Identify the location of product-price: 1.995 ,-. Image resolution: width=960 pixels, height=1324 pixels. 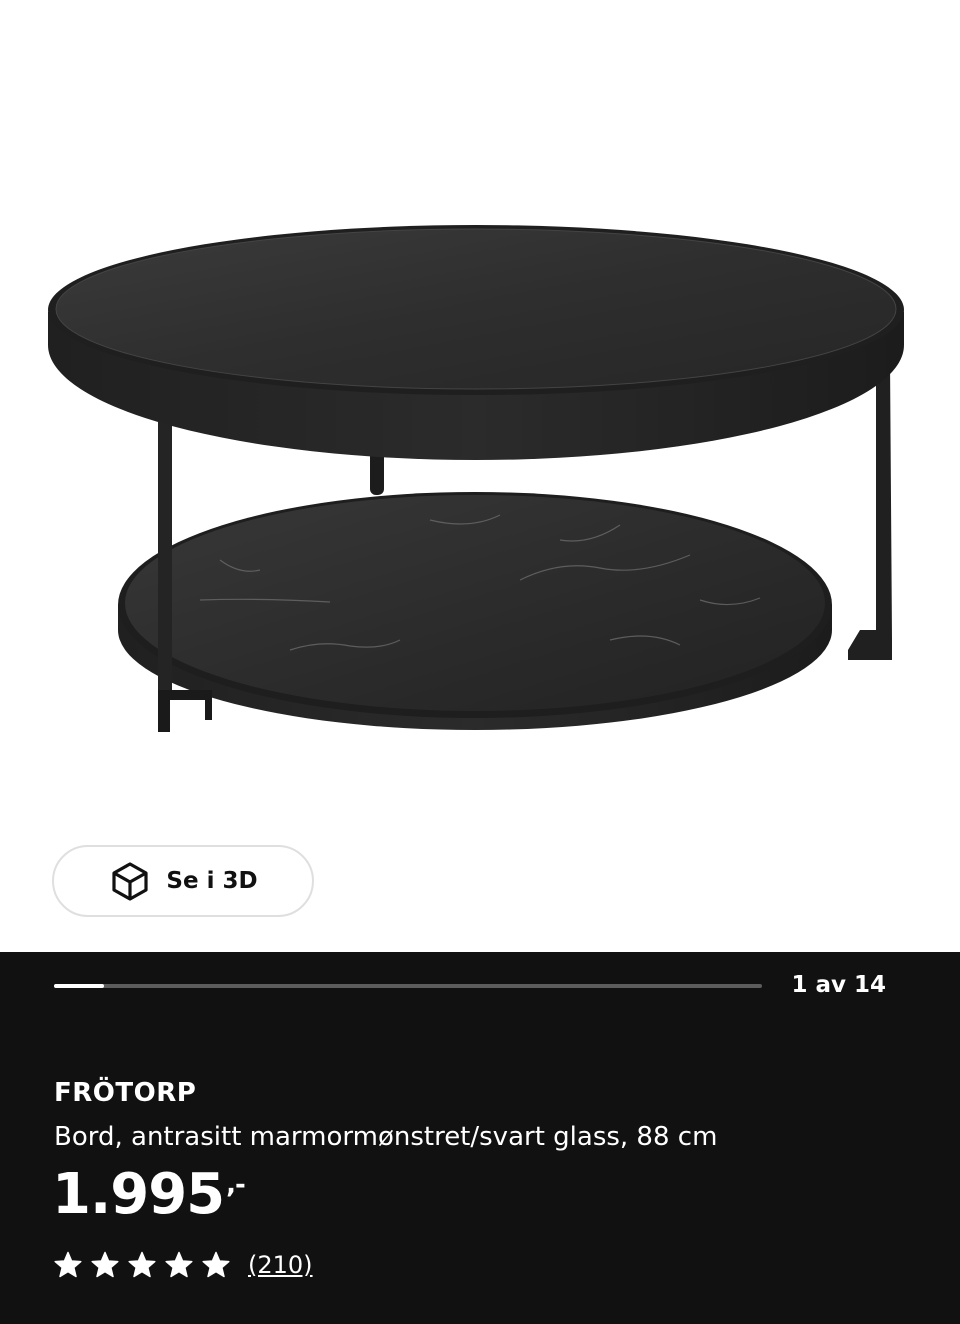
(149, 1194).